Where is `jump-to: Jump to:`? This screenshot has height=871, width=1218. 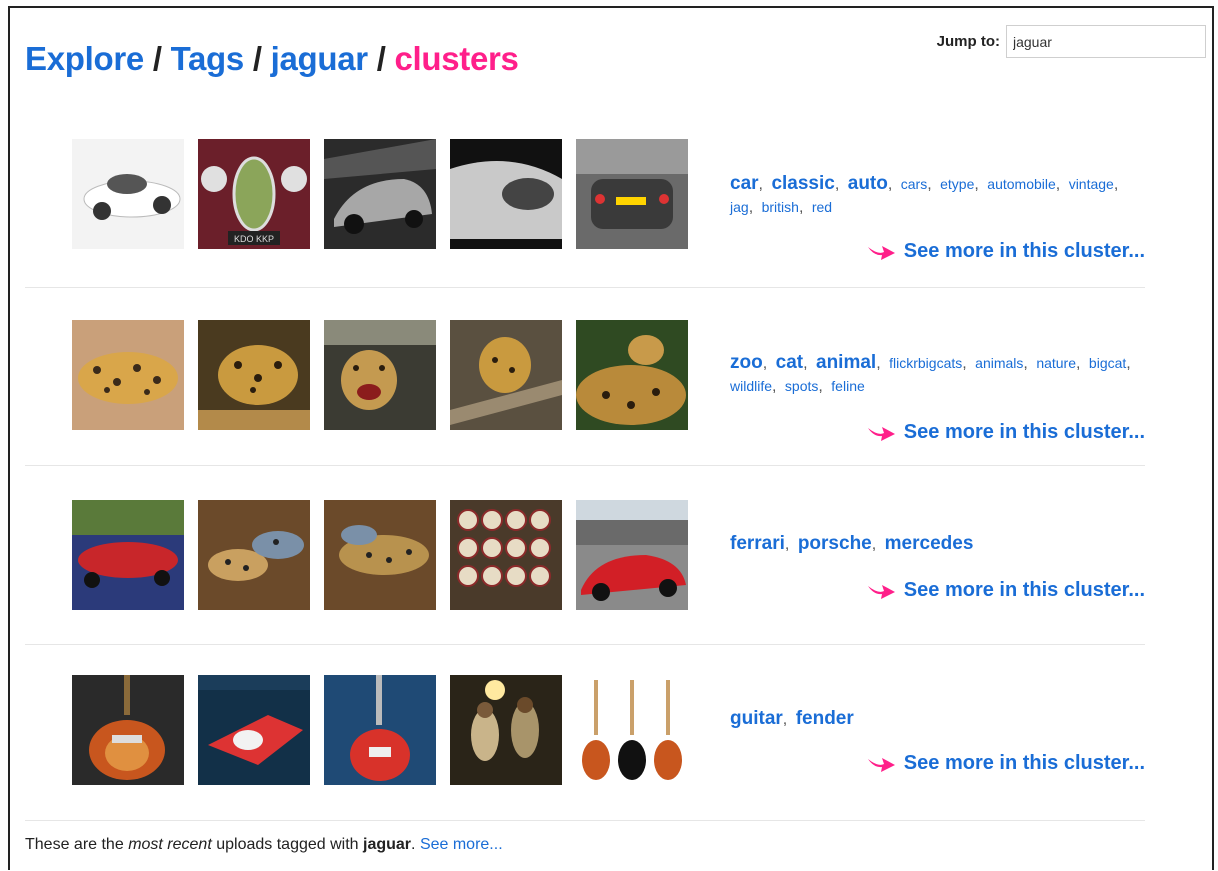 jump-to: Jump to: is located at coordinates (1071, 41).